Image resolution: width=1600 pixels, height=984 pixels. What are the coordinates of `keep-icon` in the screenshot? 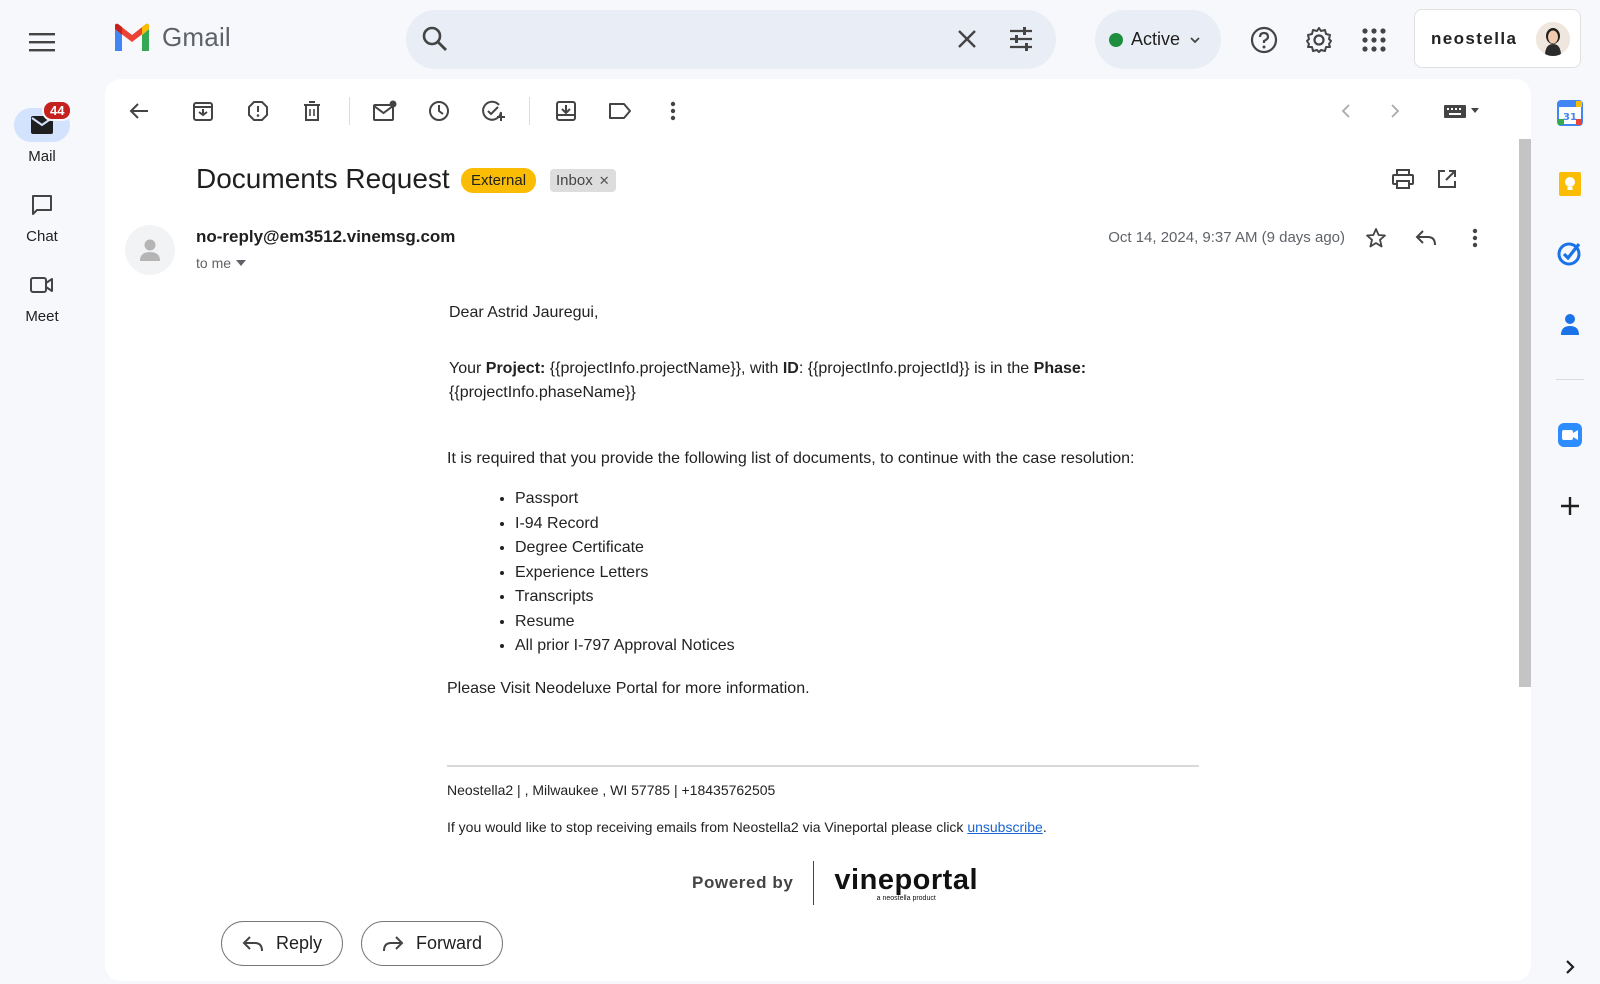 It's located at (1570, 184).